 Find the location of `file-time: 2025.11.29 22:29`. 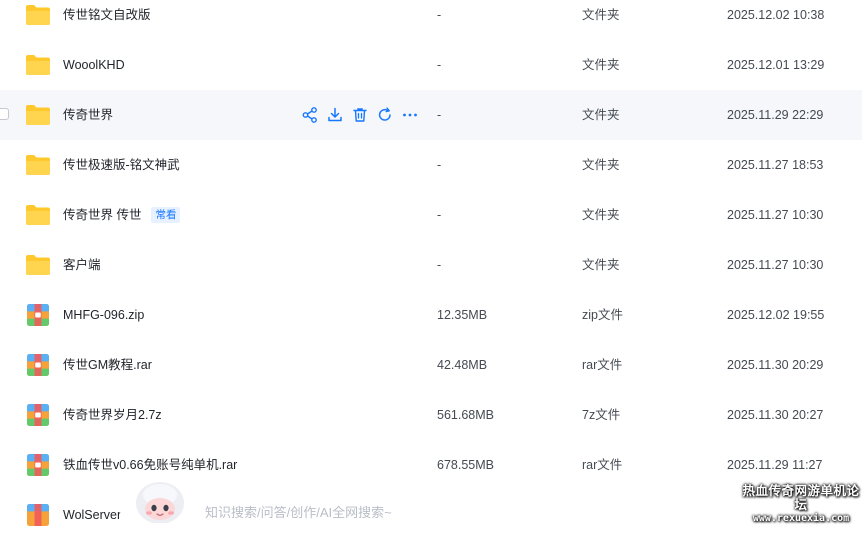

file-time: 2025.11.29 22:29 is located at coordinates (775, 115).